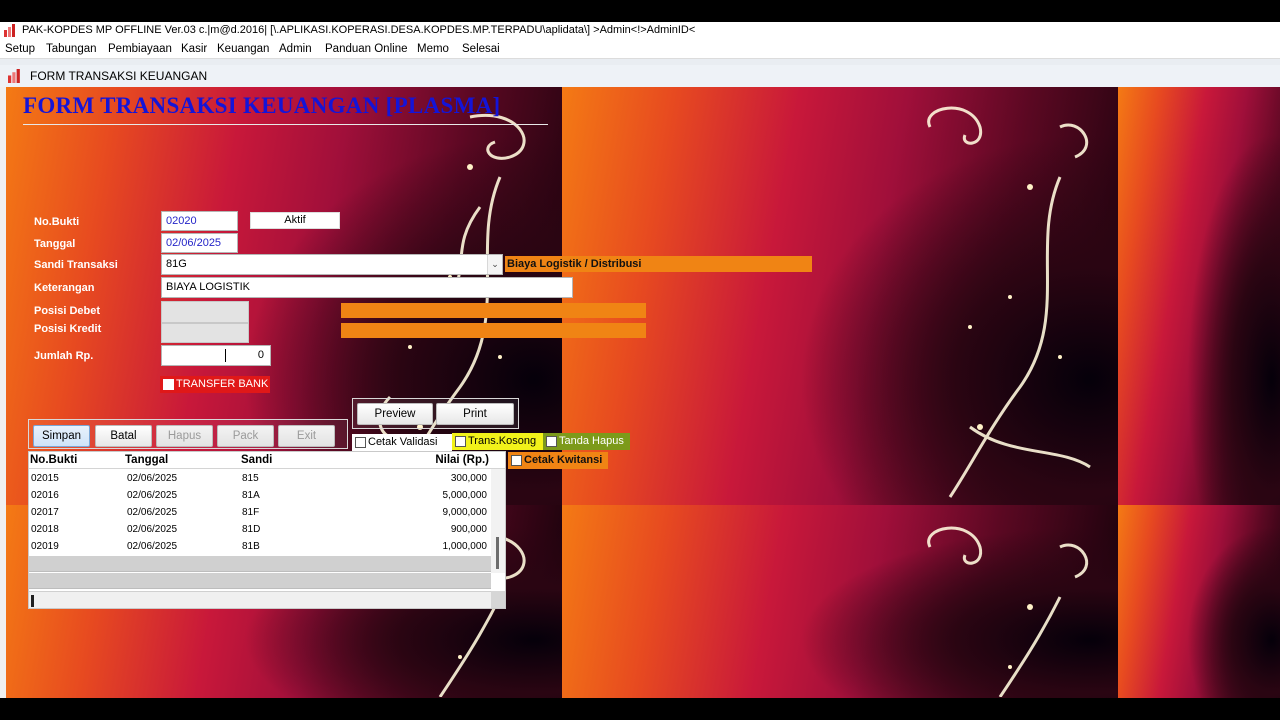 The width and height of the screenshot is (1280, 720). I want to click on preview-button: Preview, so click(395, 414).